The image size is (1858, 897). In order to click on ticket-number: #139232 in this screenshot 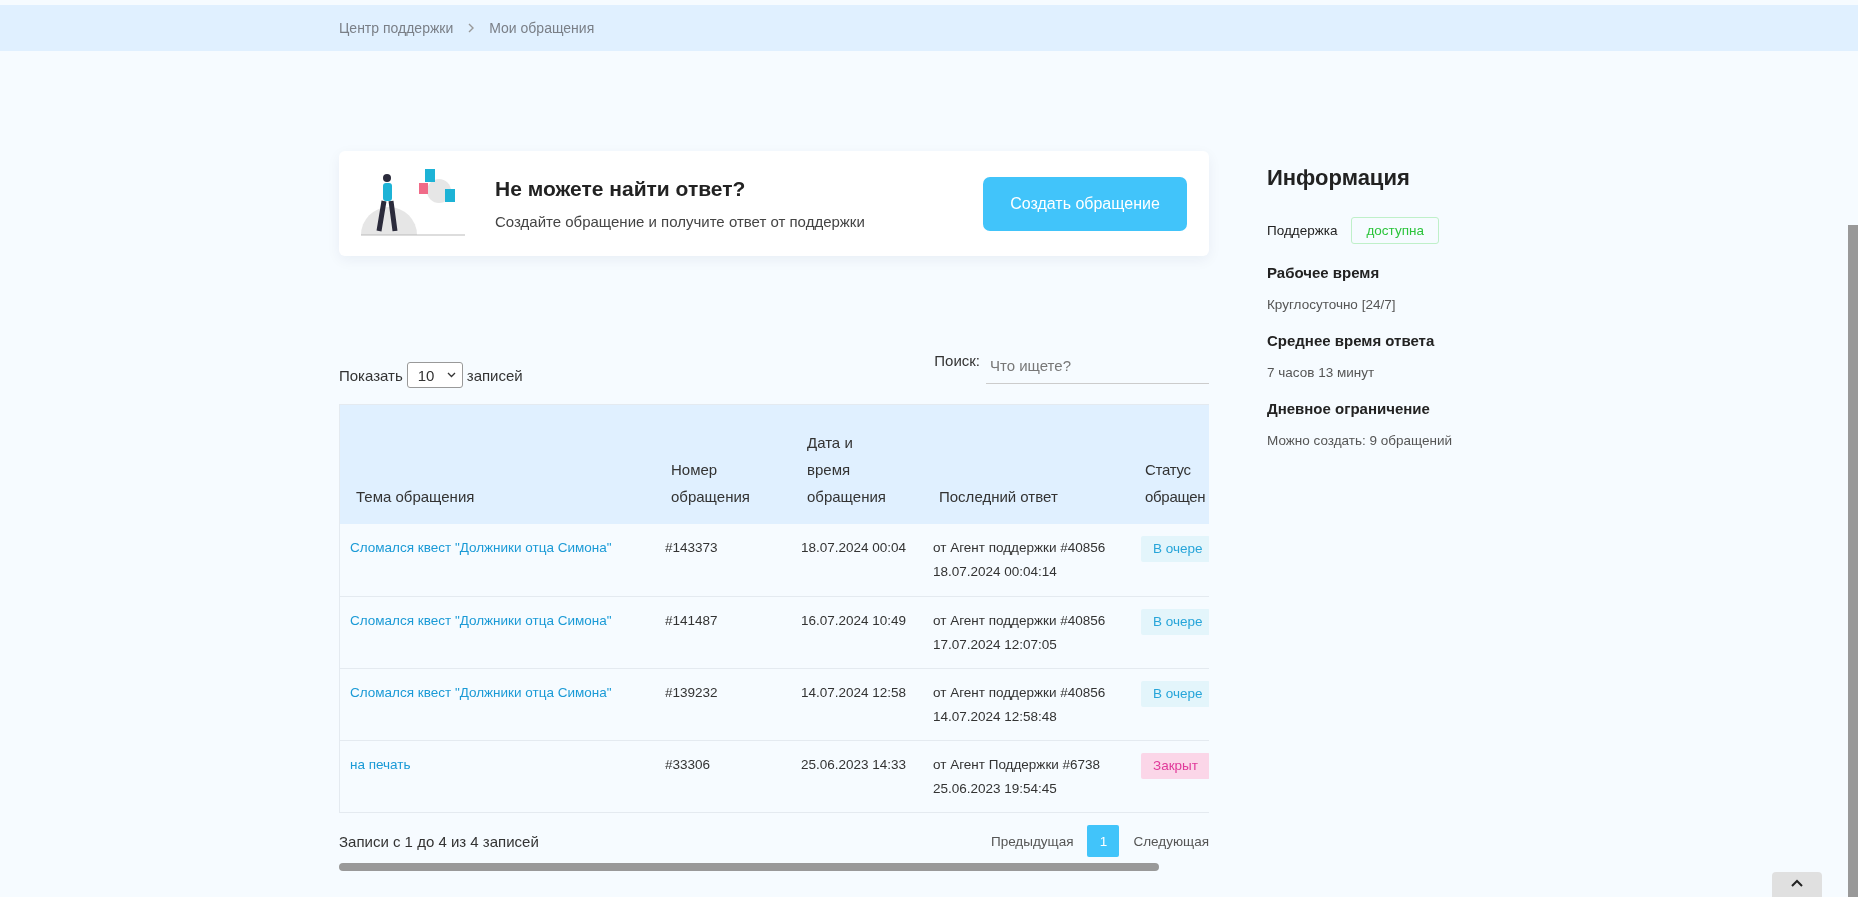, I will do `click(691, 692)`.